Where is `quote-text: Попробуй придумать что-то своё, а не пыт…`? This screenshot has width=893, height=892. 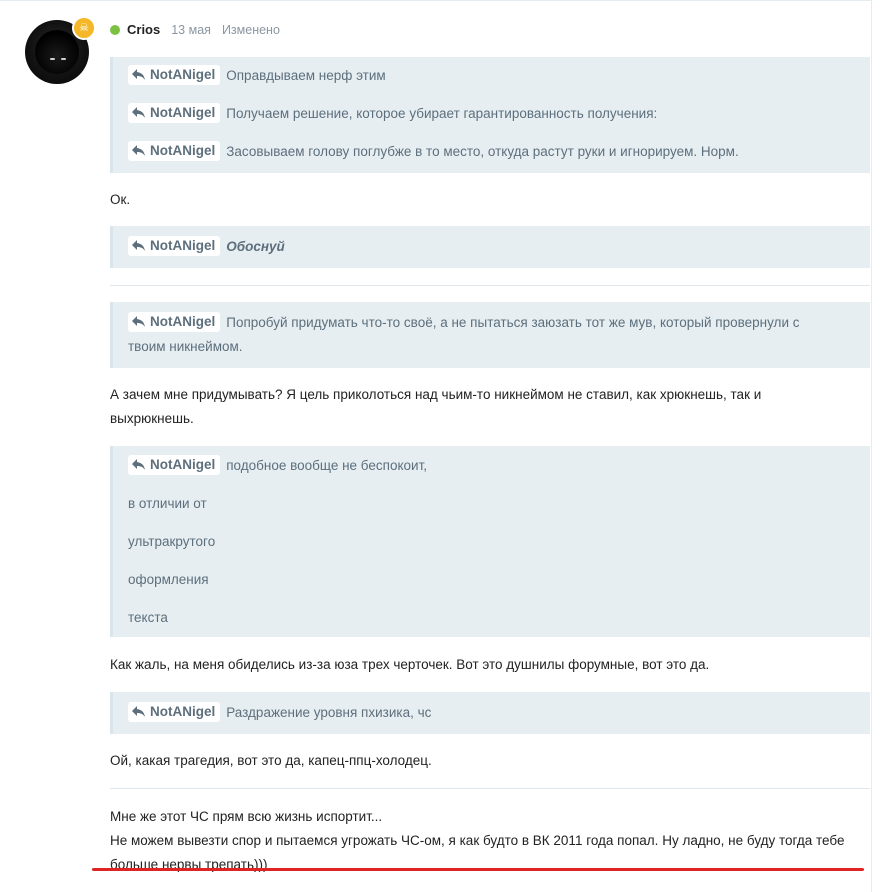
quote-text: Попробуй придумать что-то своё, а не пыт… is located at coordinates (513, 322).